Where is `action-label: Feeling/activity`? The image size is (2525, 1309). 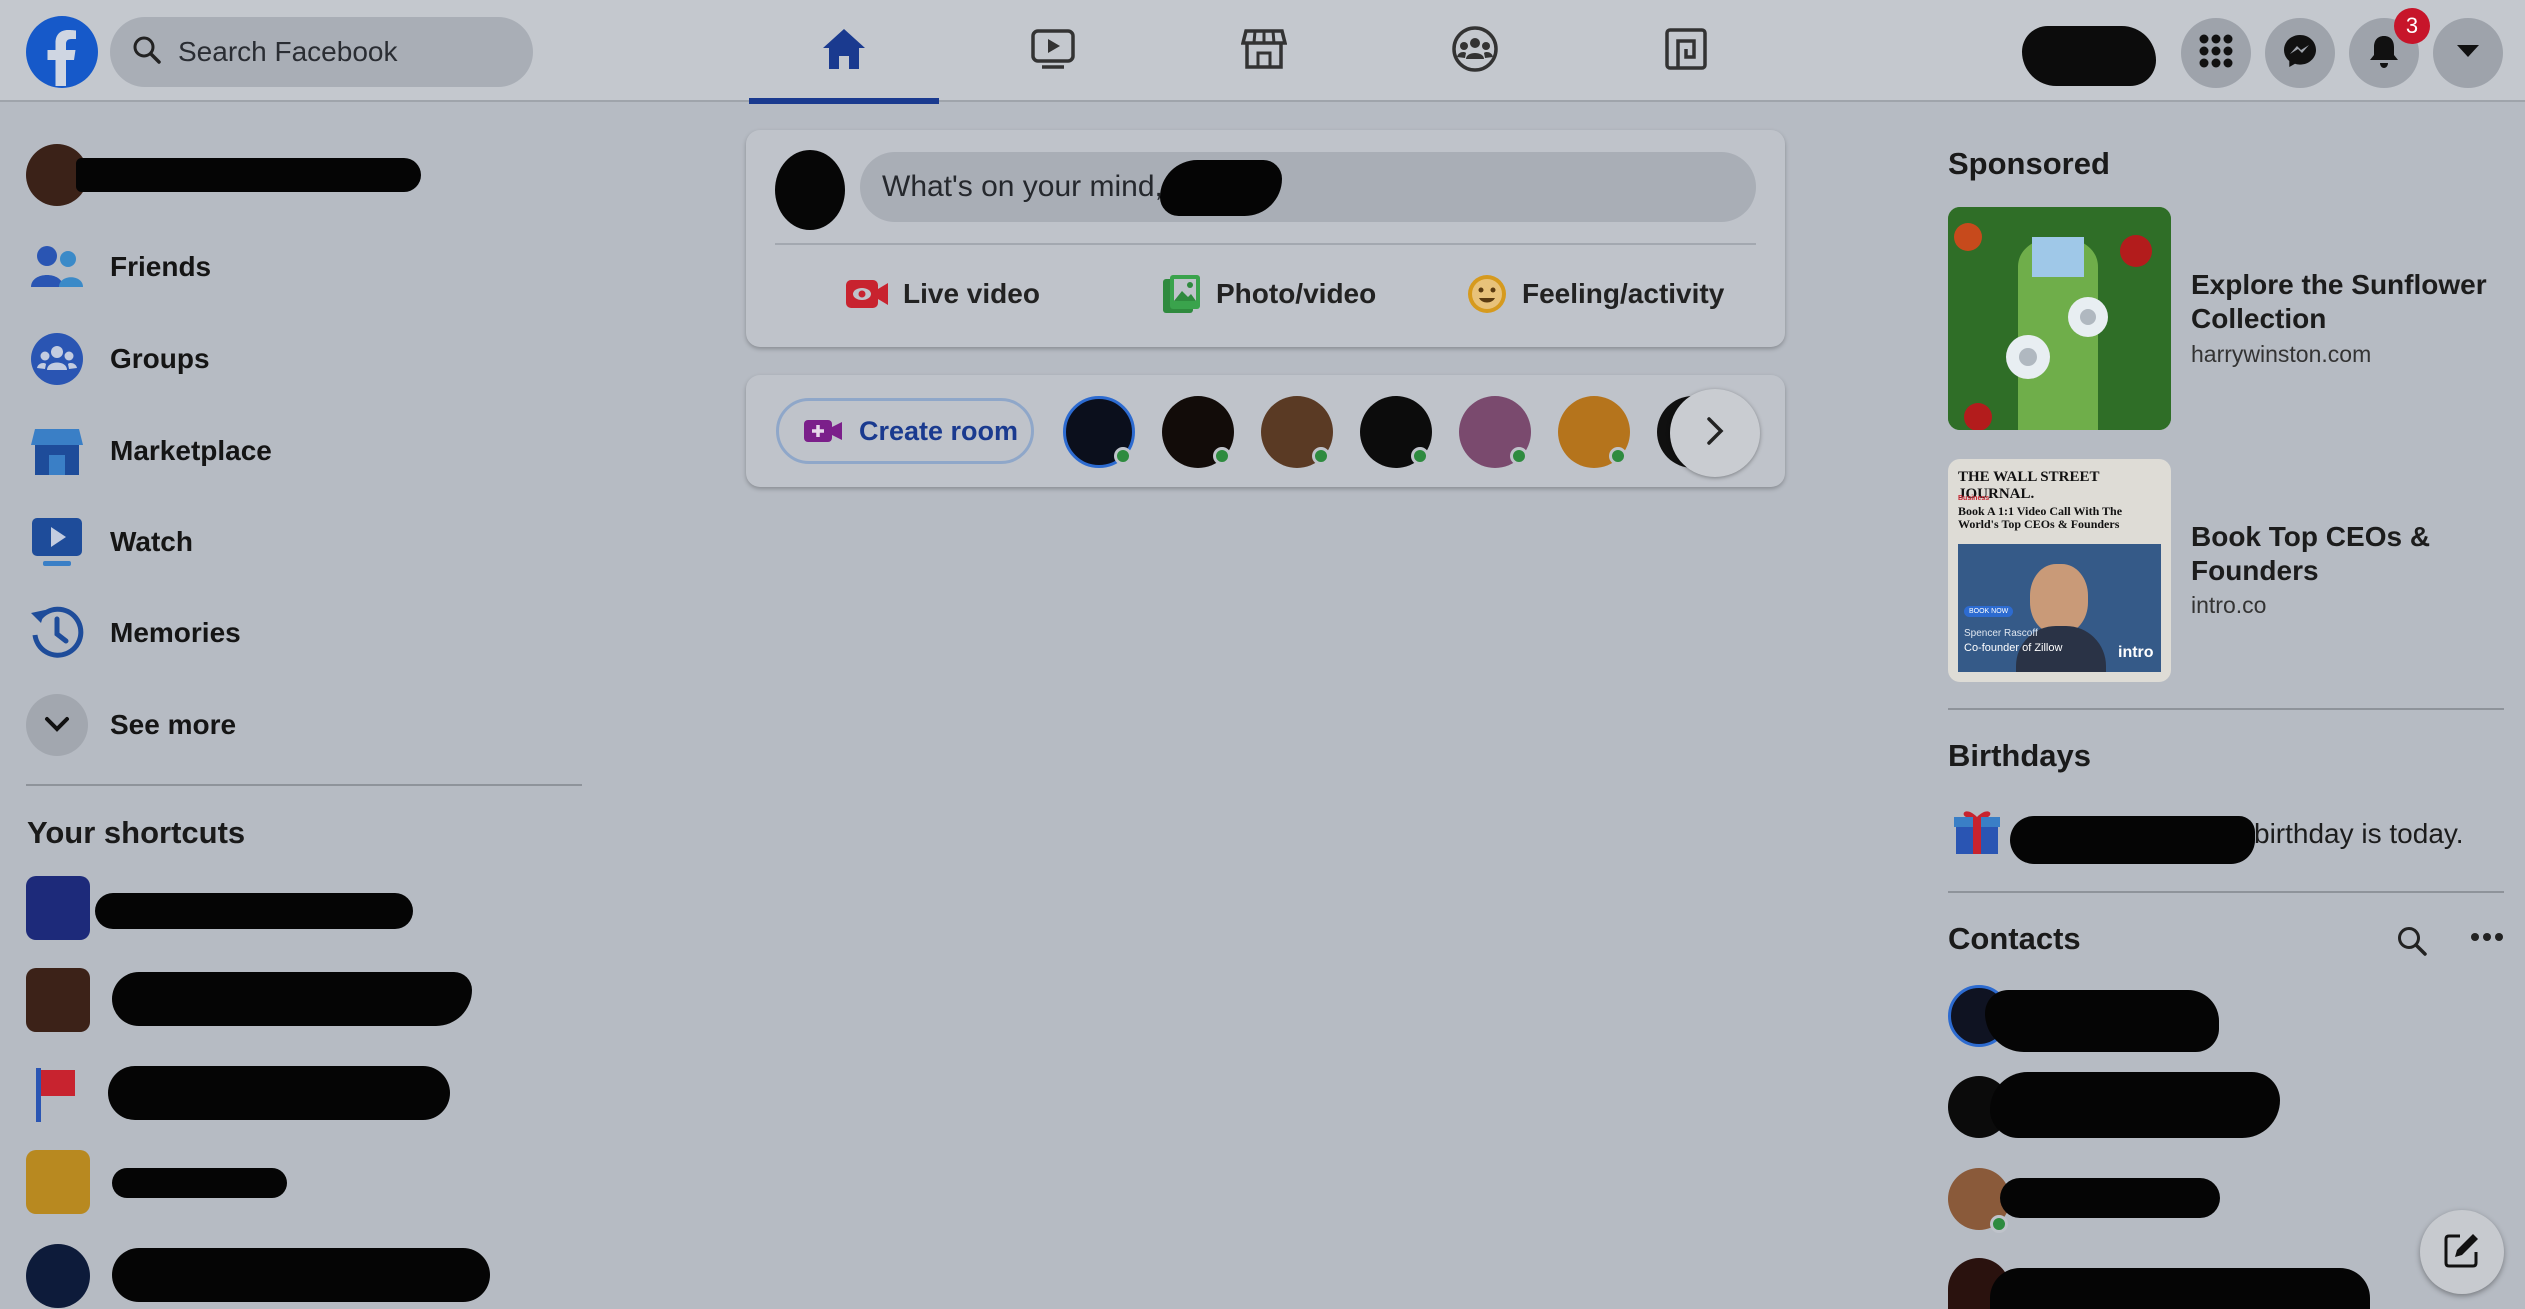
action-label: Feeling/activity is located at coordinates (1623, 293).